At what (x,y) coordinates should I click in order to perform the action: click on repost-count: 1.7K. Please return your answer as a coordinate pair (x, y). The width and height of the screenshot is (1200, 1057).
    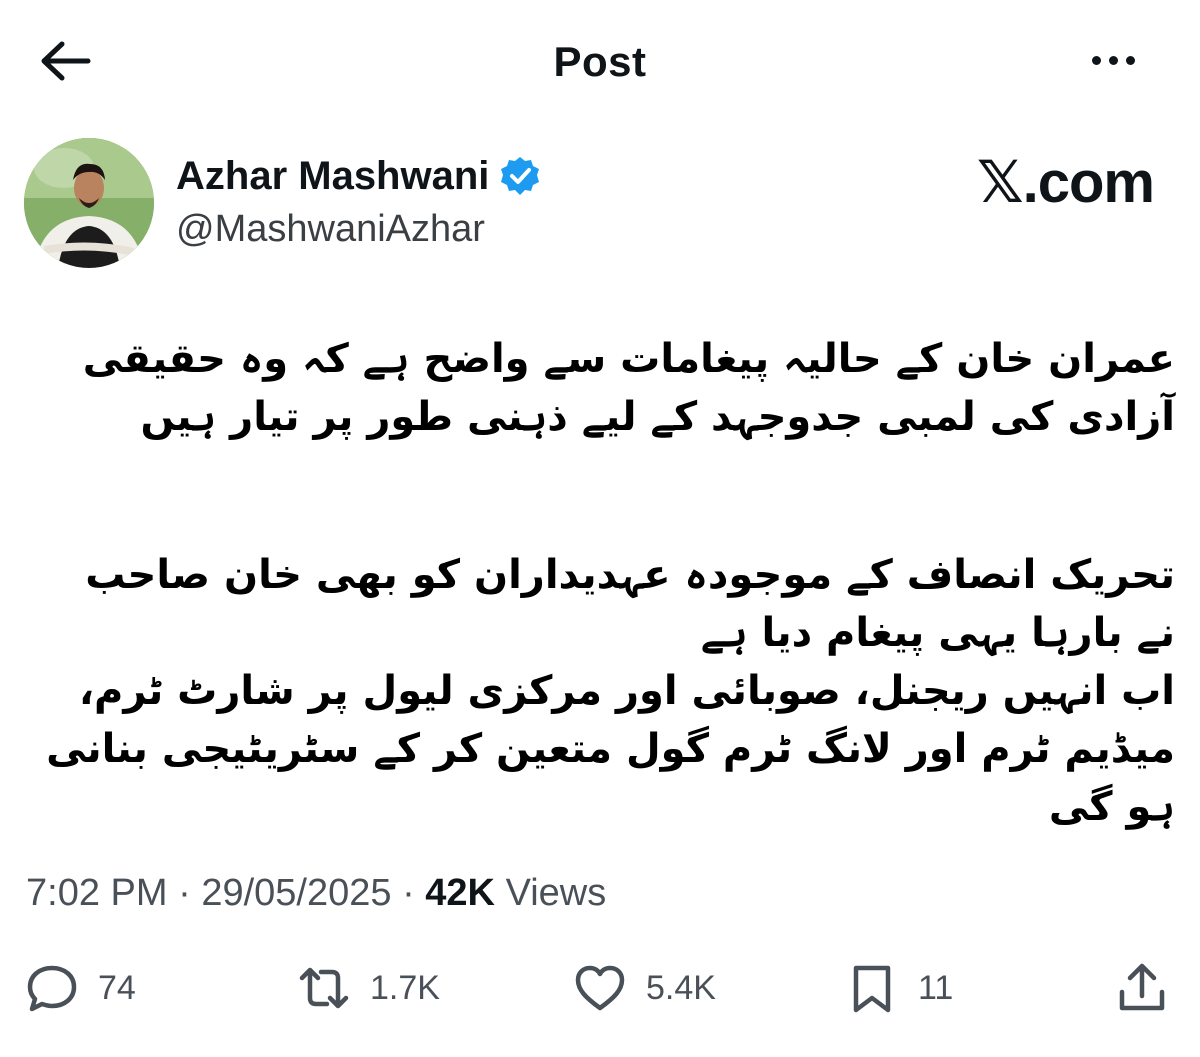
    Looking at the image, I should click on (405, 987).